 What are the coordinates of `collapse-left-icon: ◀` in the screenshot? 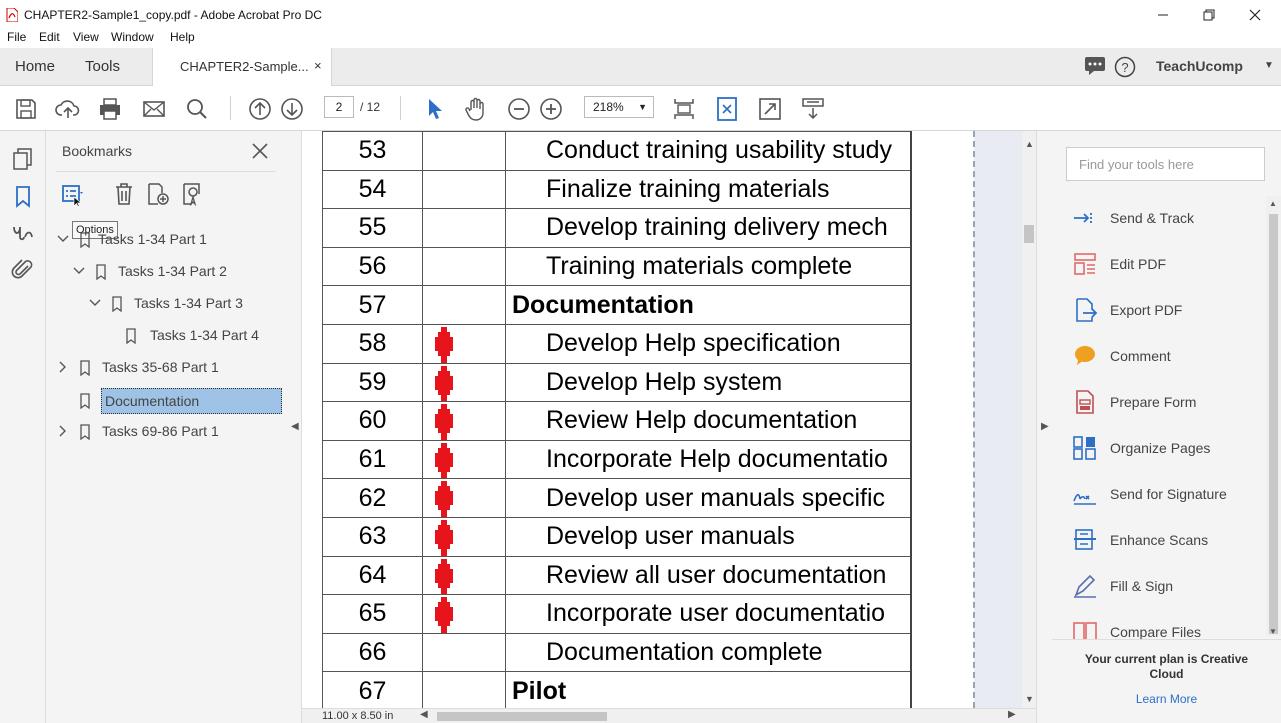 It's located at (295, 426).